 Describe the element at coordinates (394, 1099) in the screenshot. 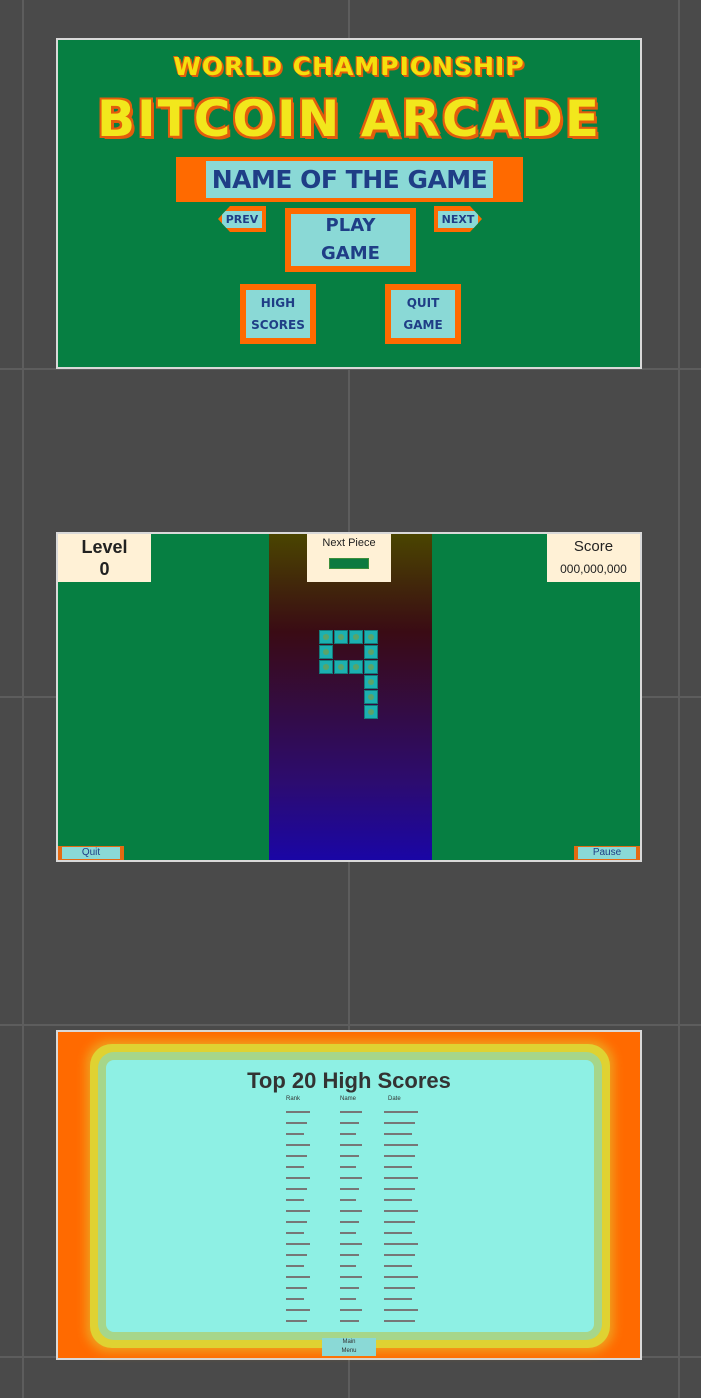

I see `date-column-header: Date` at that location.